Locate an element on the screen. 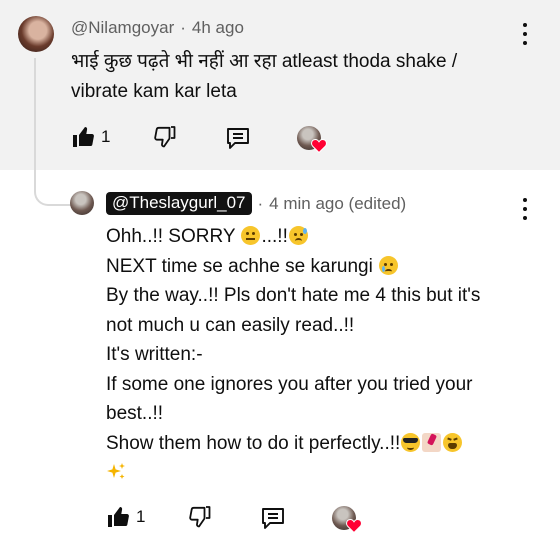 The width and height of the screenshot is (560, 560). nail-polish-emoji is located at coordinates (432, 442).